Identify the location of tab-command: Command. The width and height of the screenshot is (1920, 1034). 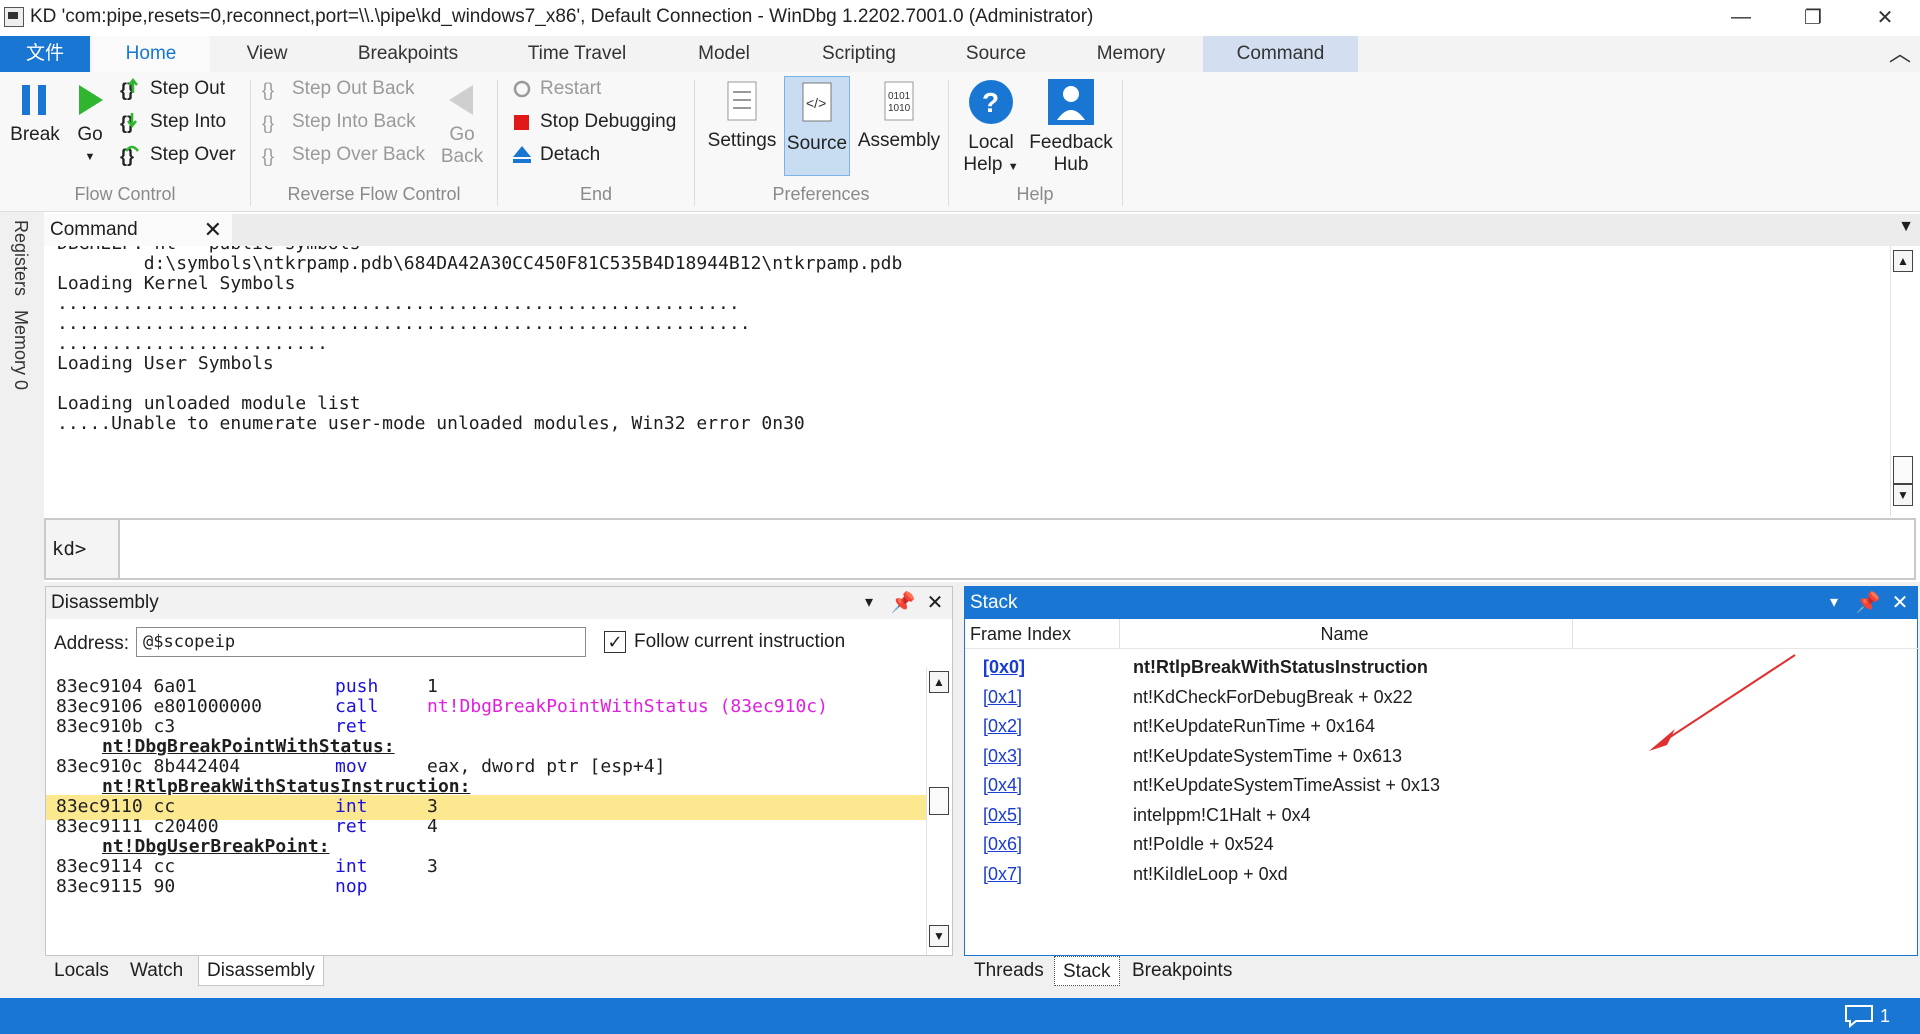
(1280, 54).